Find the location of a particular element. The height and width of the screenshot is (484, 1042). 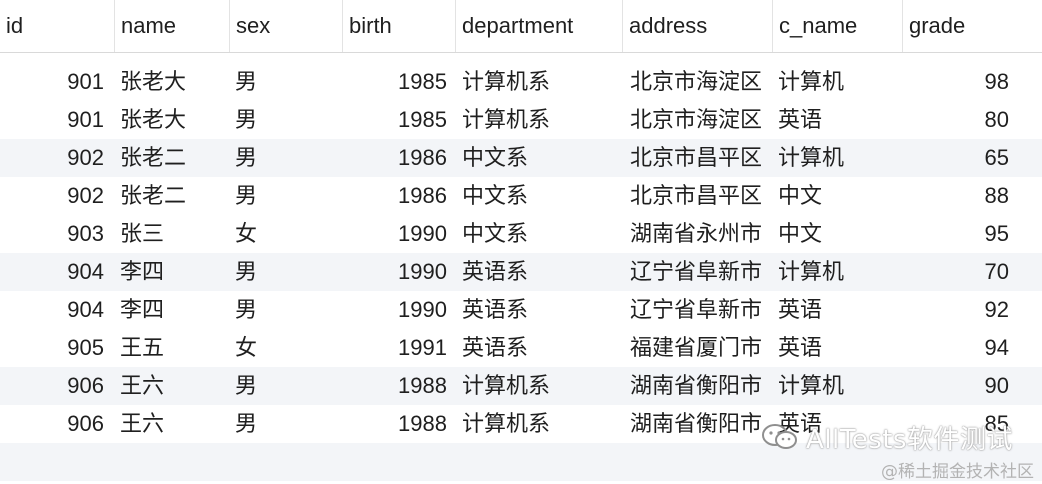

column-header-name: name is located at coordinates (172, 26).